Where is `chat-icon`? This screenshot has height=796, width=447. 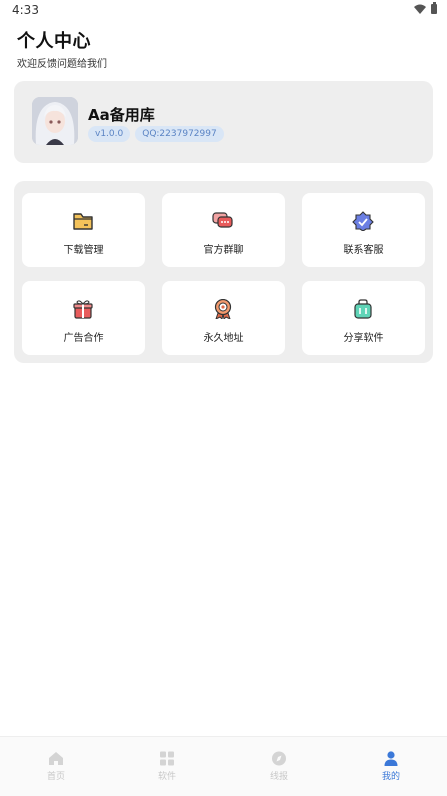
chat-icon is located at coordinates (222, 220).